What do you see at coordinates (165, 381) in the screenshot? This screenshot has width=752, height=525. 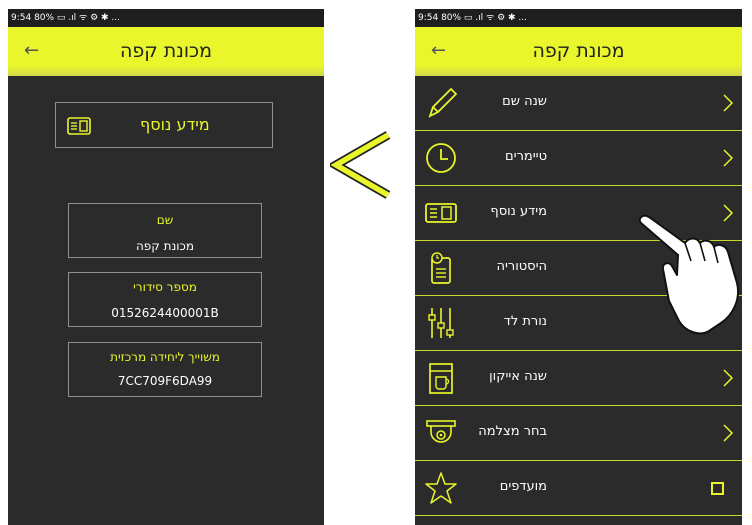 I see `hub-value: 7CC709F6DA99` at bounding box center [165, 381].